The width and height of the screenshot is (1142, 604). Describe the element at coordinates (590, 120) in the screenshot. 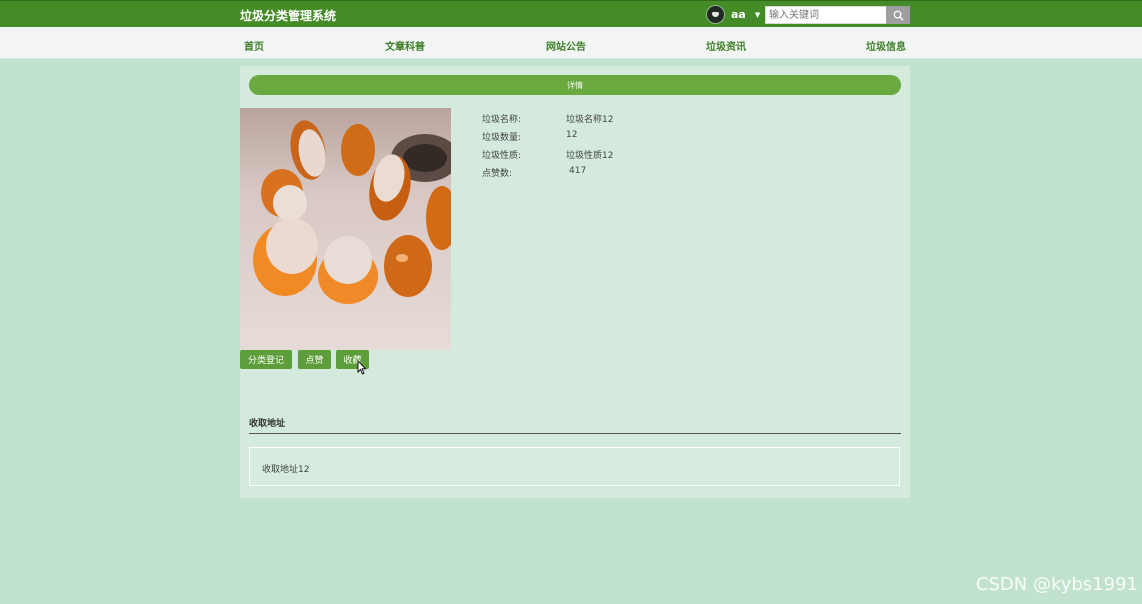

I see `field-value-name: 垃圾名称12` at that location.